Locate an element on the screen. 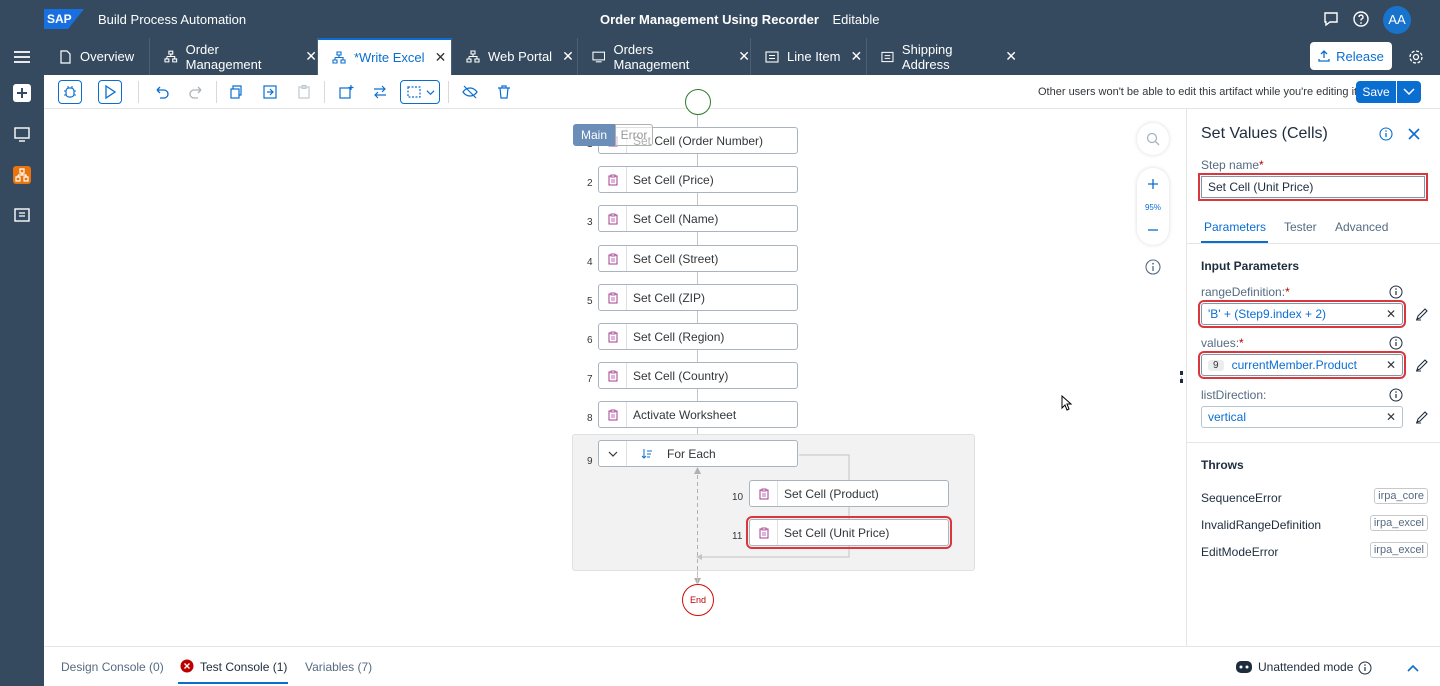 The height and width of the screenshot is (686, 1440). tab-variables: Variables (7) is located at coordinates (338, 667).